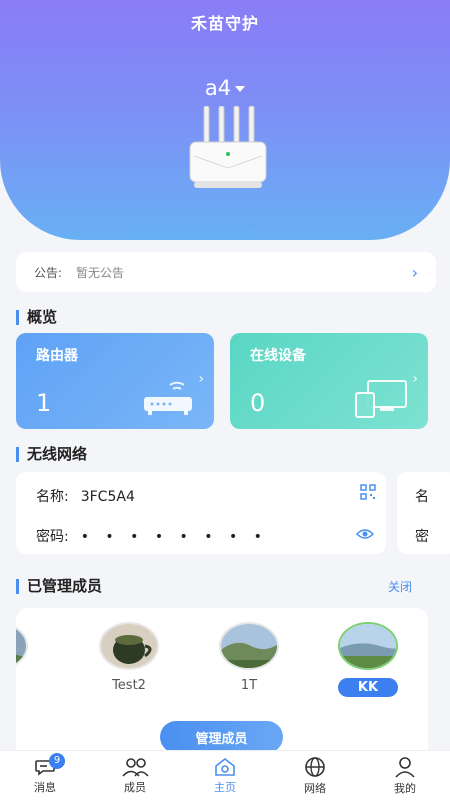  I want to click on tab-members: 成员, so click(135, 775).